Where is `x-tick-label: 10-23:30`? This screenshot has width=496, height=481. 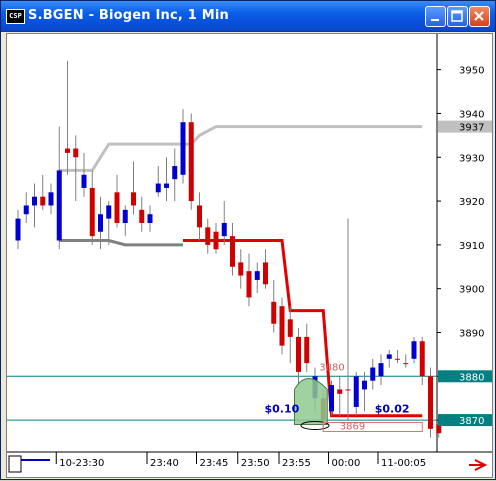
x-tick-label: 10-23:30 is located at coordinates (81, 463).